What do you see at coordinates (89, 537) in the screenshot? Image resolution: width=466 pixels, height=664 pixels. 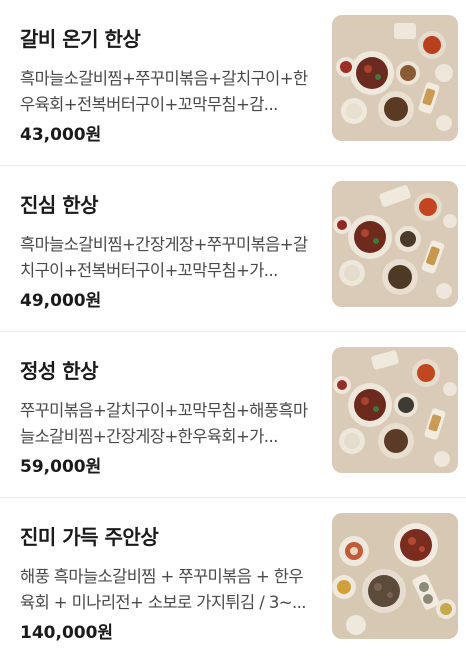 I see `menu-item-name: 진미 가득 주안상` at bounding box center [89, 537].